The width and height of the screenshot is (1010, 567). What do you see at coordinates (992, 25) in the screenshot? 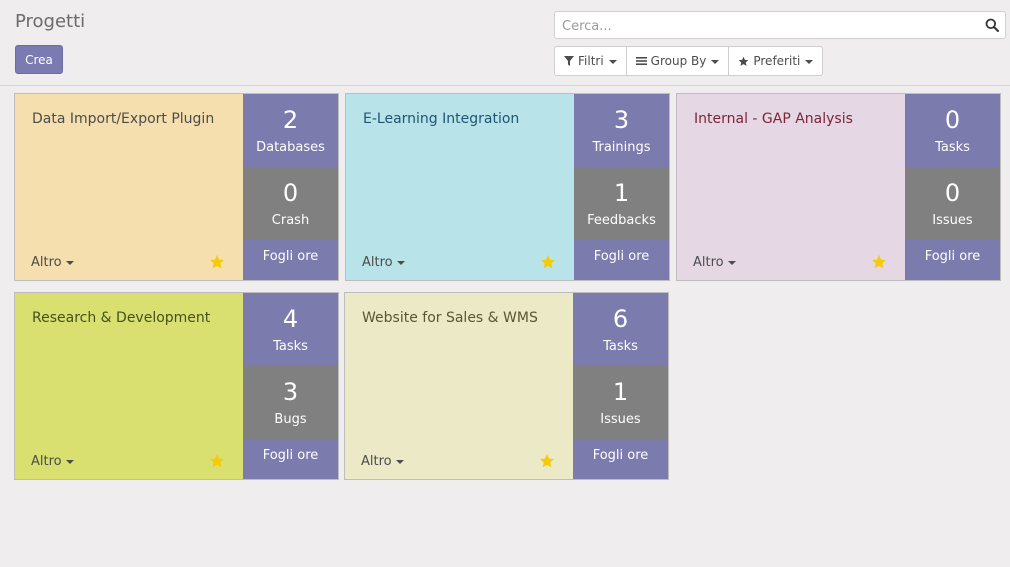
I see `search-icon` at bounding box center [992, 25].